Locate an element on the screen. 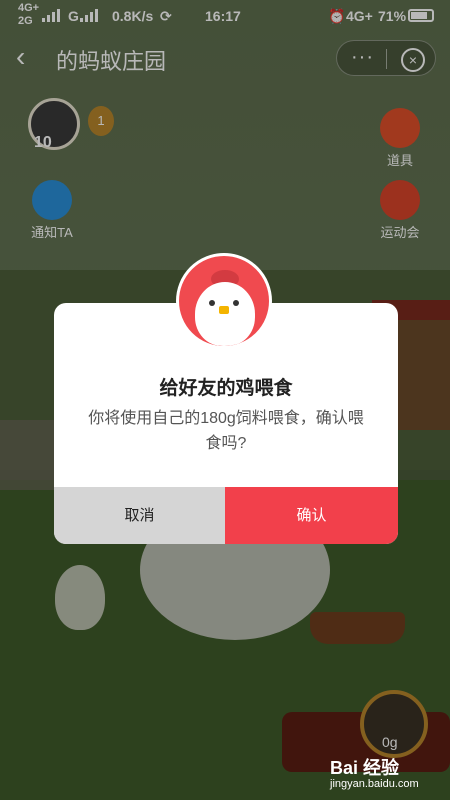  confirm-button: 确认 is located at coordinates (311, 515).